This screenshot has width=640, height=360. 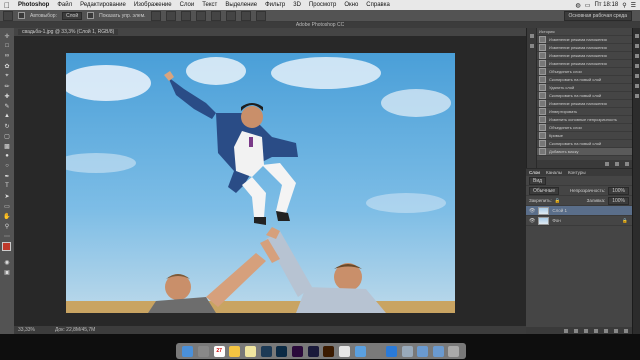 I want to click on eraser-tool-icon: ▢, so click(x=7, y=136).